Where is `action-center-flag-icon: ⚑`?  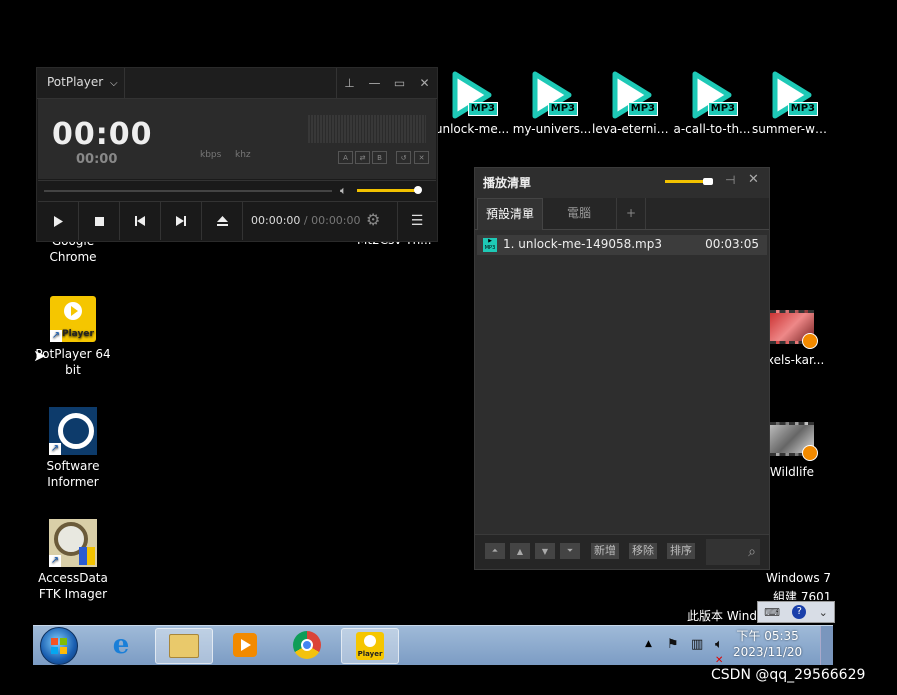 action-center-flag-icon: ⚑ is located at coordinates (673, 644).